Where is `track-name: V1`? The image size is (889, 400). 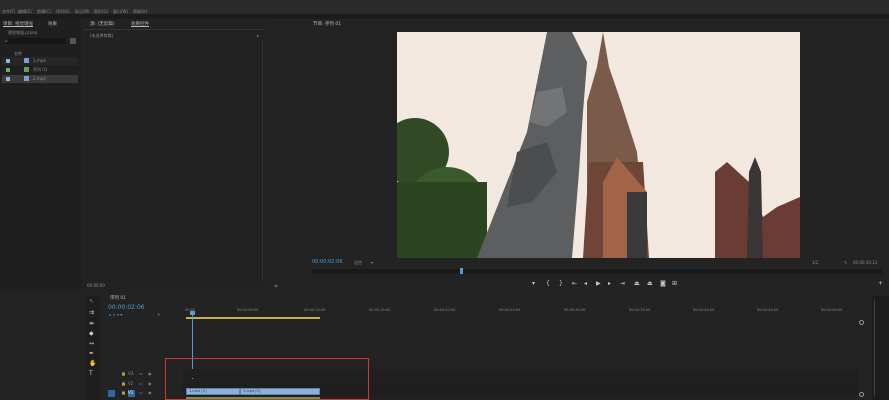
track-name: V1 is located at coordinates (131, 392).